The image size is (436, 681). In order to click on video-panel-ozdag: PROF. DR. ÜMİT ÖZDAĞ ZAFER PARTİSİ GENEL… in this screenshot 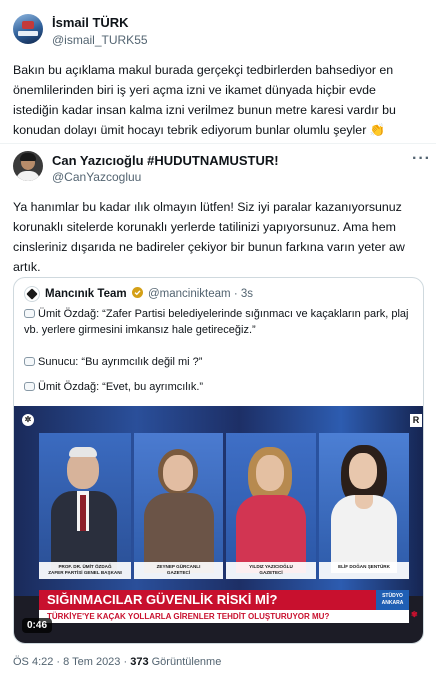, I will do `click(85, 506)`.